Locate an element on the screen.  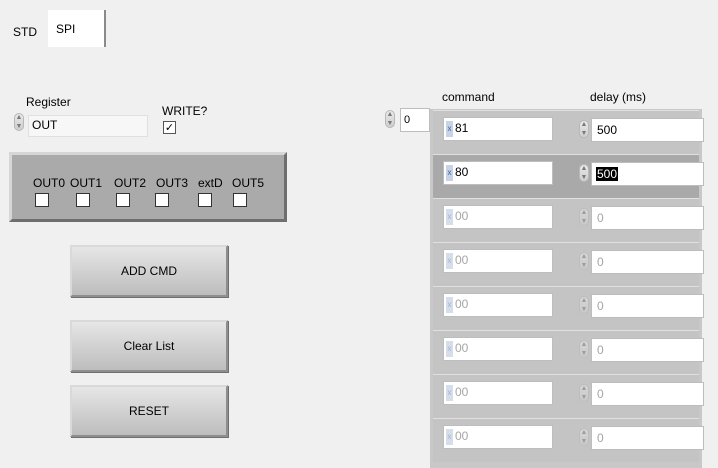
command-value: 80 is located at coordinates (462, 172).